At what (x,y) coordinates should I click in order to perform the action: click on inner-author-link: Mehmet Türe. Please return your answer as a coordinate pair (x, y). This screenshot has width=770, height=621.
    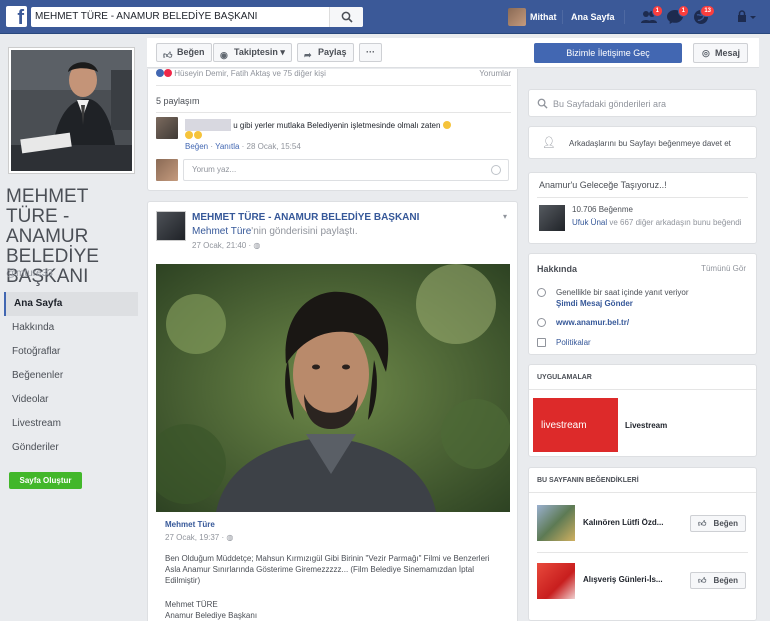
    Looking at the image, I should click on (190, 524).